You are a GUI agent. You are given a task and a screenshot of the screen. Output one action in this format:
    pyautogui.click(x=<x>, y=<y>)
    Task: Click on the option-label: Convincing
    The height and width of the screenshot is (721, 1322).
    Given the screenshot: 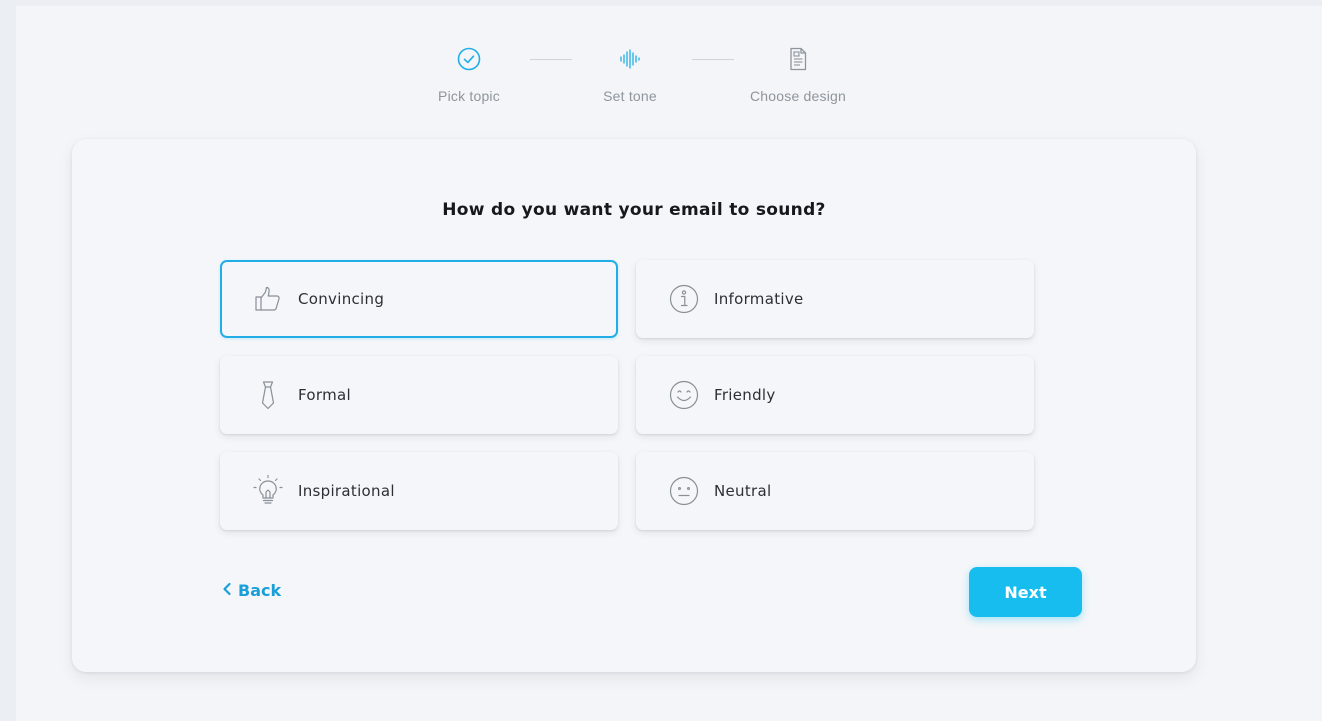 What is the action you would take?
    pyautogui.click(x=341, y=299)
    